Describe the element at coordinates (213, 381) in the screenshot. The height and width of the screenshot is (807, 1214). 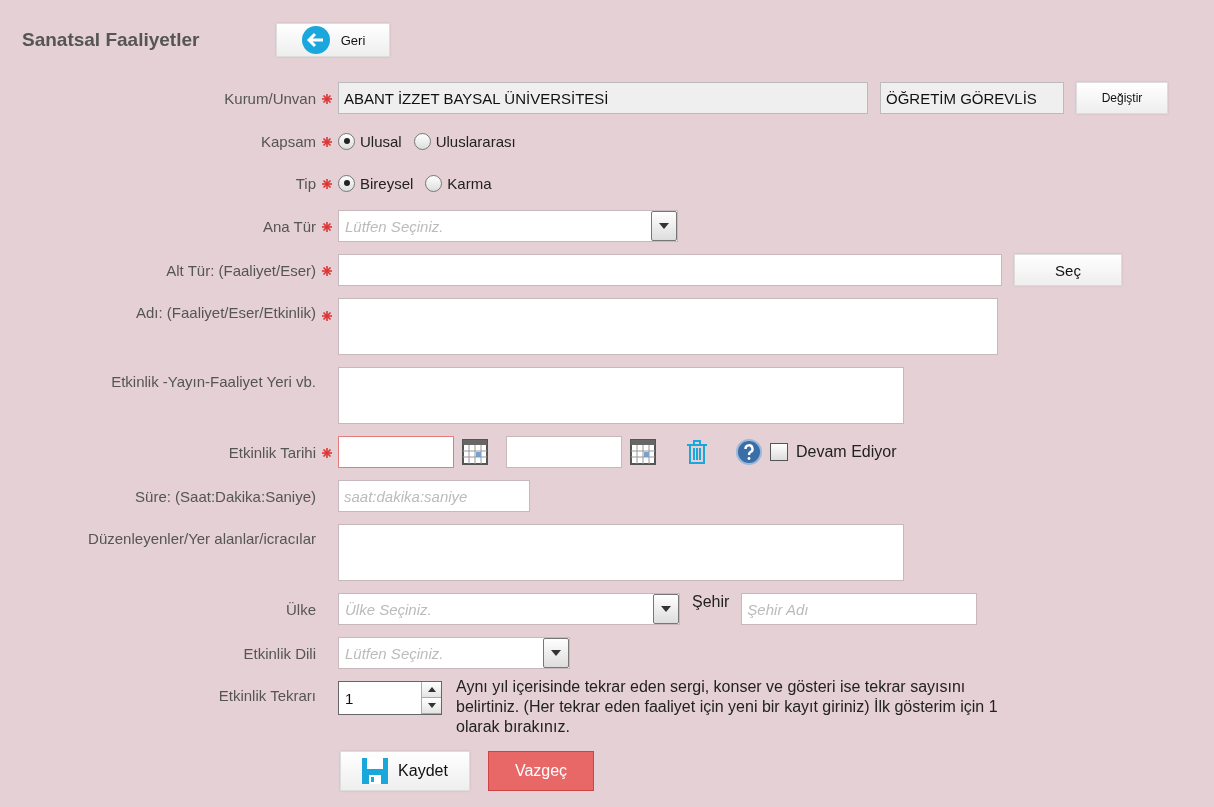
I see `field-label: Etkinlik -Yayın-Faaliyet Yeri vb.` at that location.